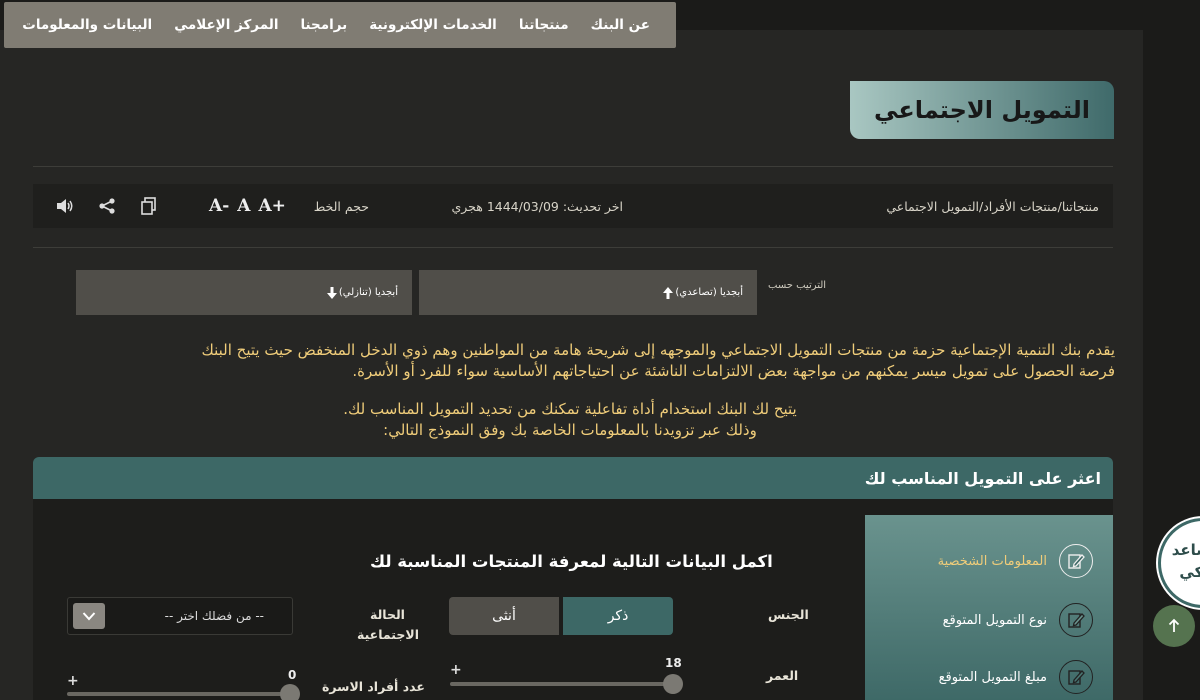  What do you see at coordinates (709, 292) in the screenshot?
I see `sort-ascending-label: أبجديا (تصاعدي)` at bounding box center [709, 292].